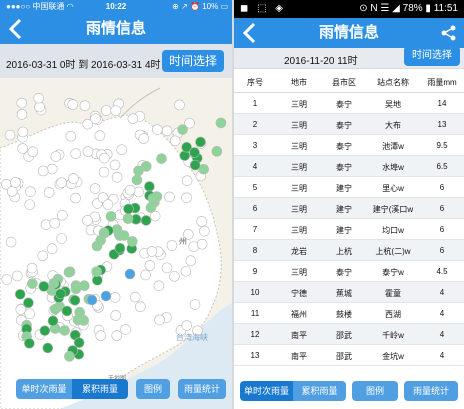 The width and height of the screenshot is (464, 409). I want to click on table-row: 10 宁德 蕉城 霍童 4, so click(349, 292).